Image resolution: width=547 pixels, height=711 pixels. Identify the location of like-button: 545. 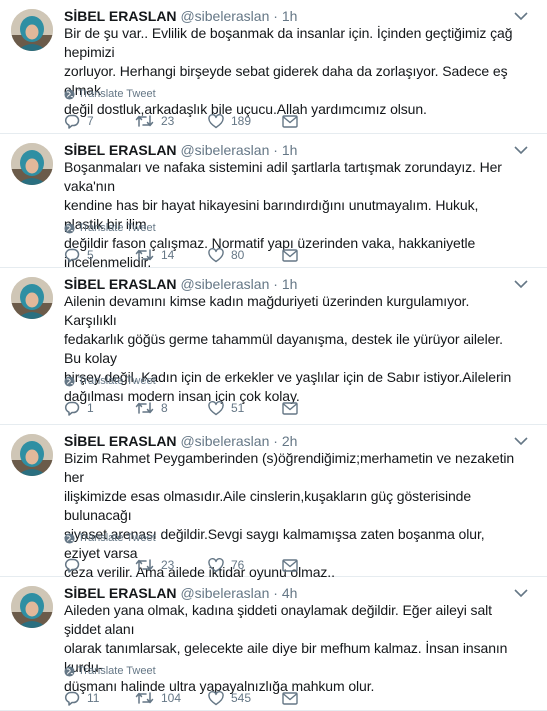
(229, 698).